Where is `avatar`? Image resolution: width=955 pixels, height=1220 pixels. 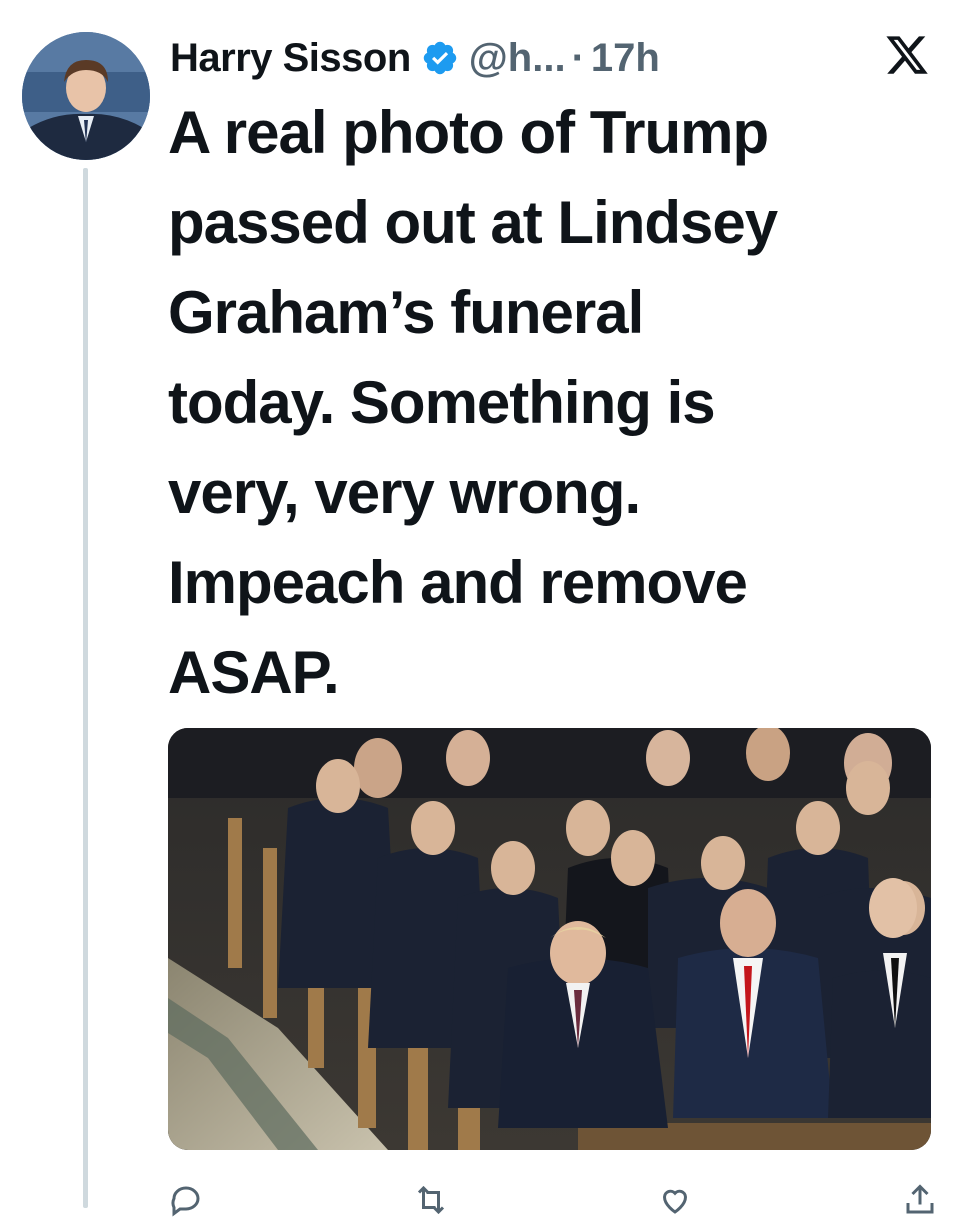 avatar is located at coordinates (86, 96).